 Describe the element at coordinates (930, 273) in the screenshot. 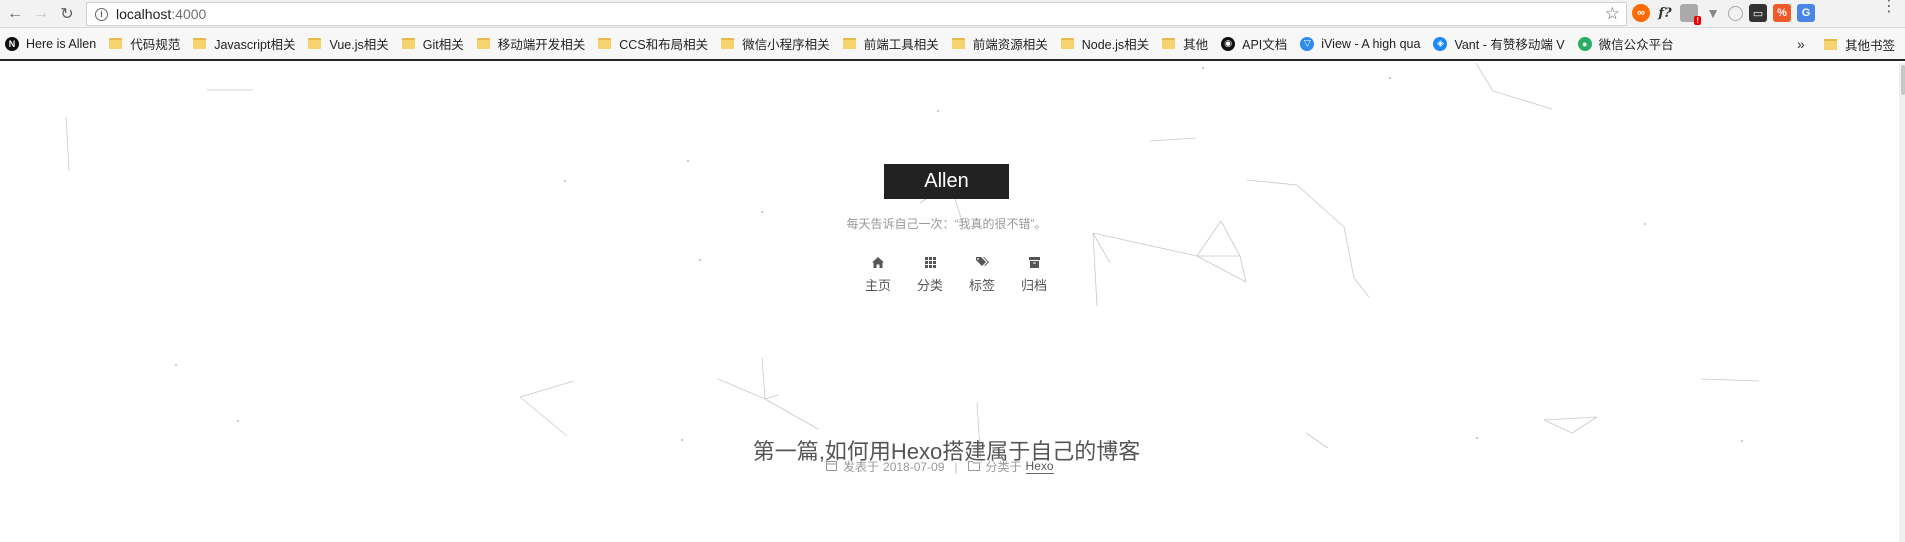

I see `menu-item-categories: 分类` at that location.